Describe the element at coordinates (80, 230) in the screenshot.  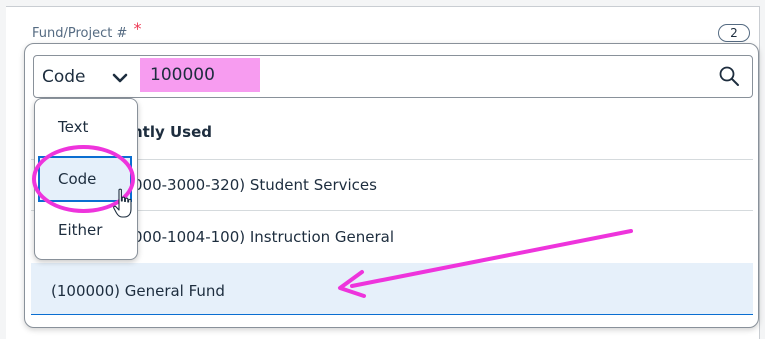
I see `dropdown-option-either: Either` at that location.